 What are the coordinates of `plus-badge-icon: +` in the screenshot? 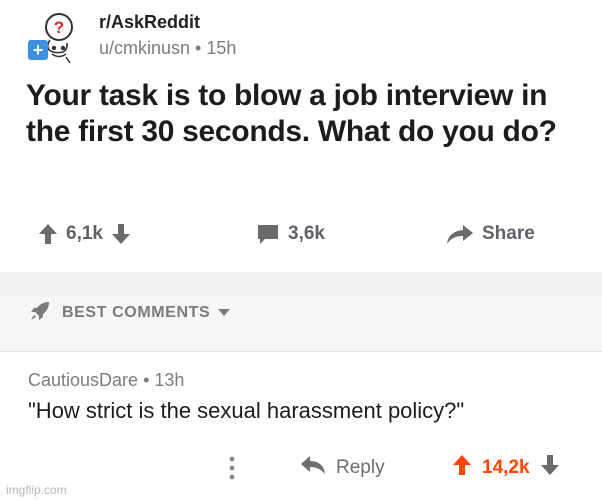 It's located at (38, 50).